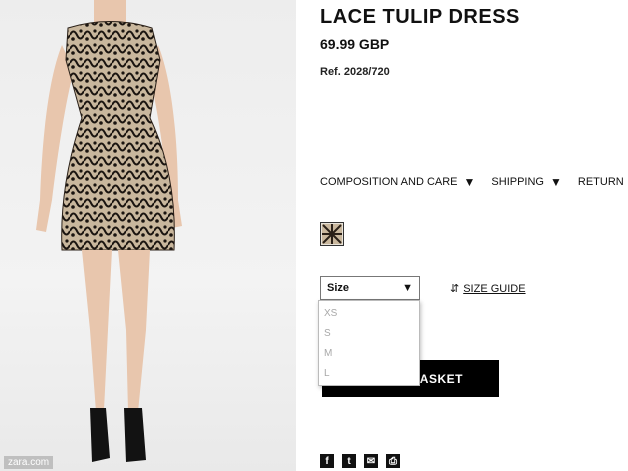  What do you see at coordinates (327, 461) in the screenshot?
I see `facebook-icon: f` at bounding box center [327, 461].